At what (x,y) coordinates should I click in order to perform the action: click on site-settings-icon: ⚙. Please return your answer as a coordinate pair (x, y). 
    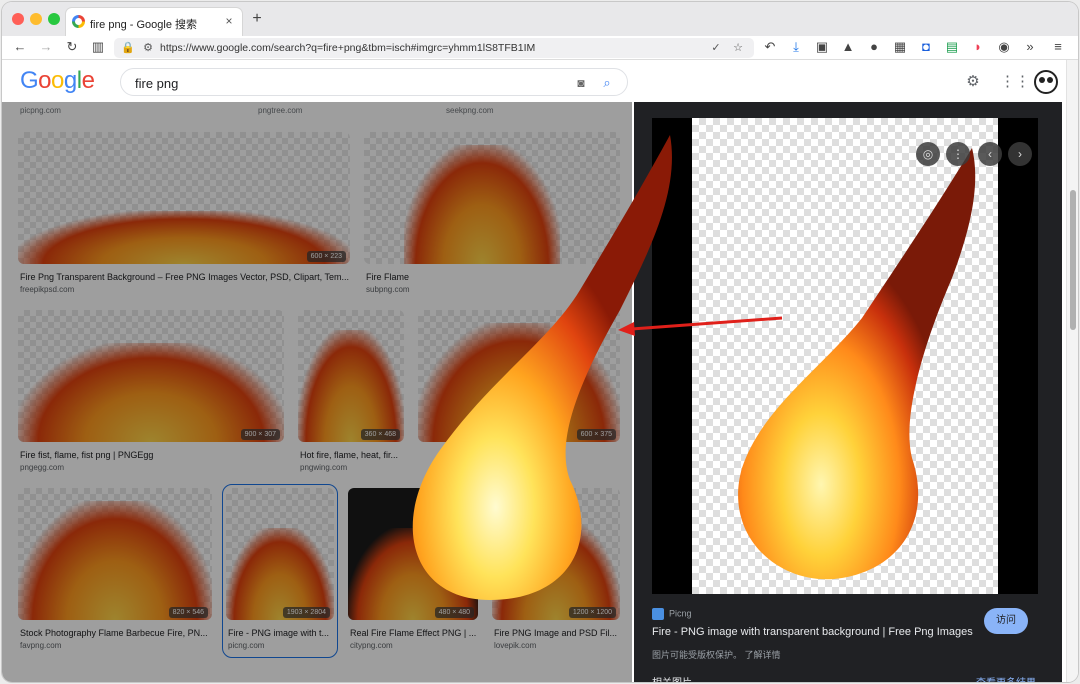
    Looking at the image, I should click on (148, 48).